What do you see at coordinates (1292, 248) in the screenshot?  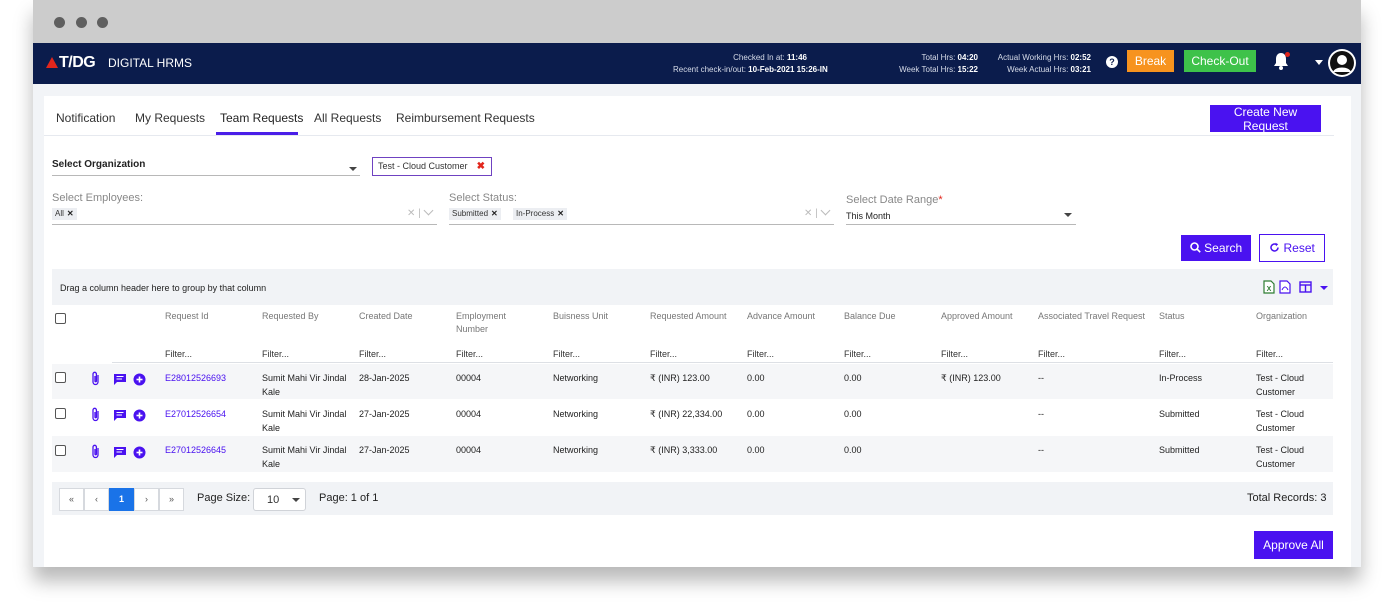 I see `reset-button: Reset` at bounding box center [1292, 248].